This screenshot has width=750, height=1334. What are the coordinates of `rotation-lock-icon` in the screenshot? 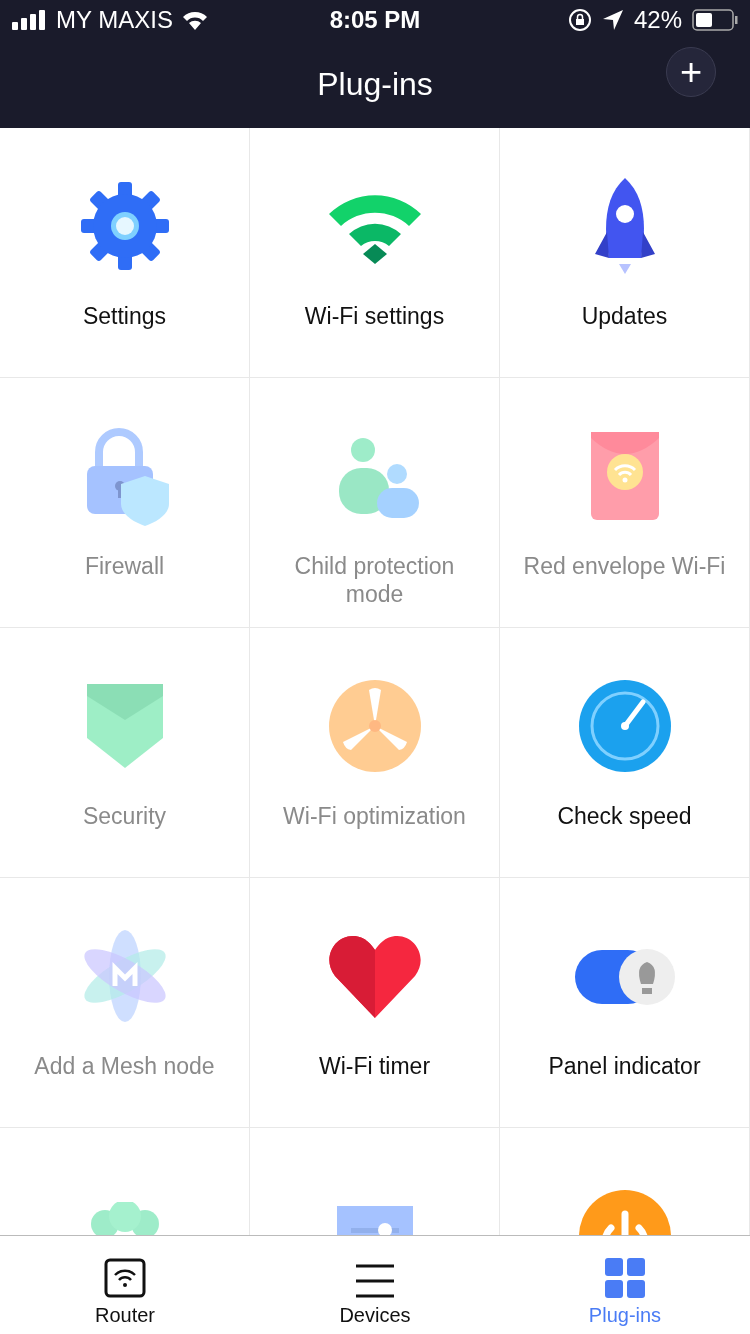 It's located at (579, 20).